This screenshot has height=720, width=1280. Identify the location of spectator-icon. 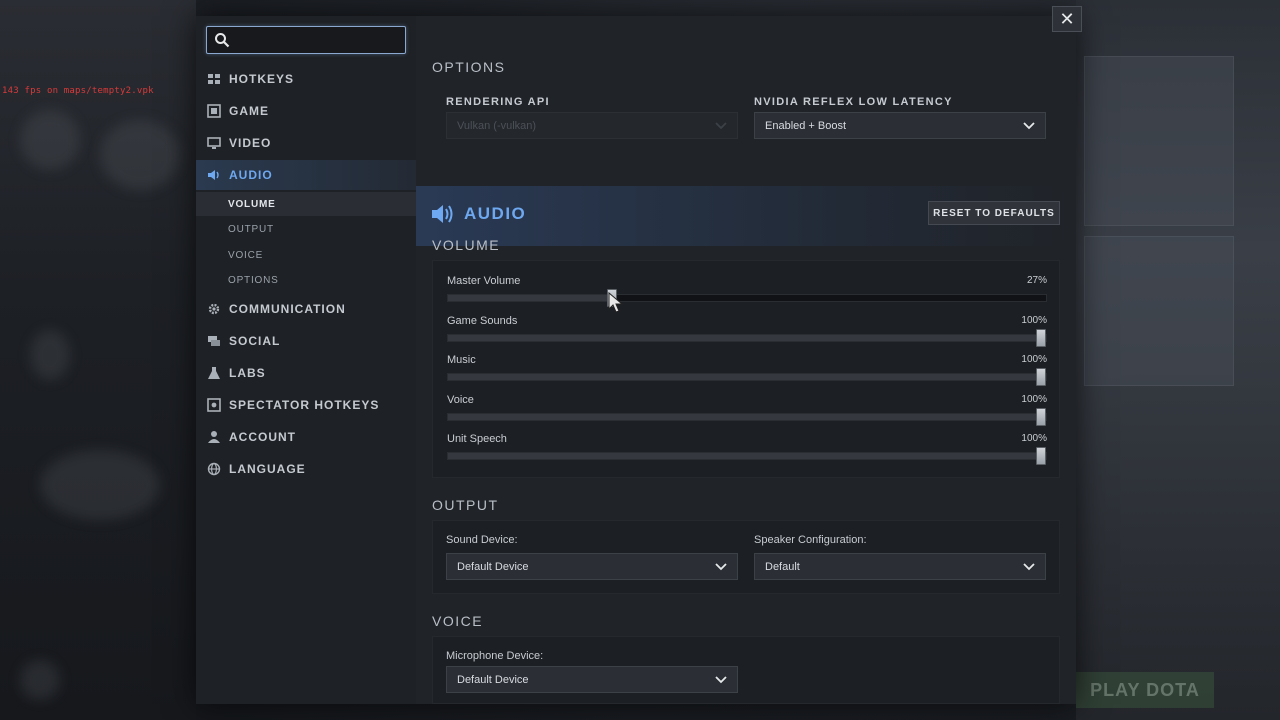
(214, 405).